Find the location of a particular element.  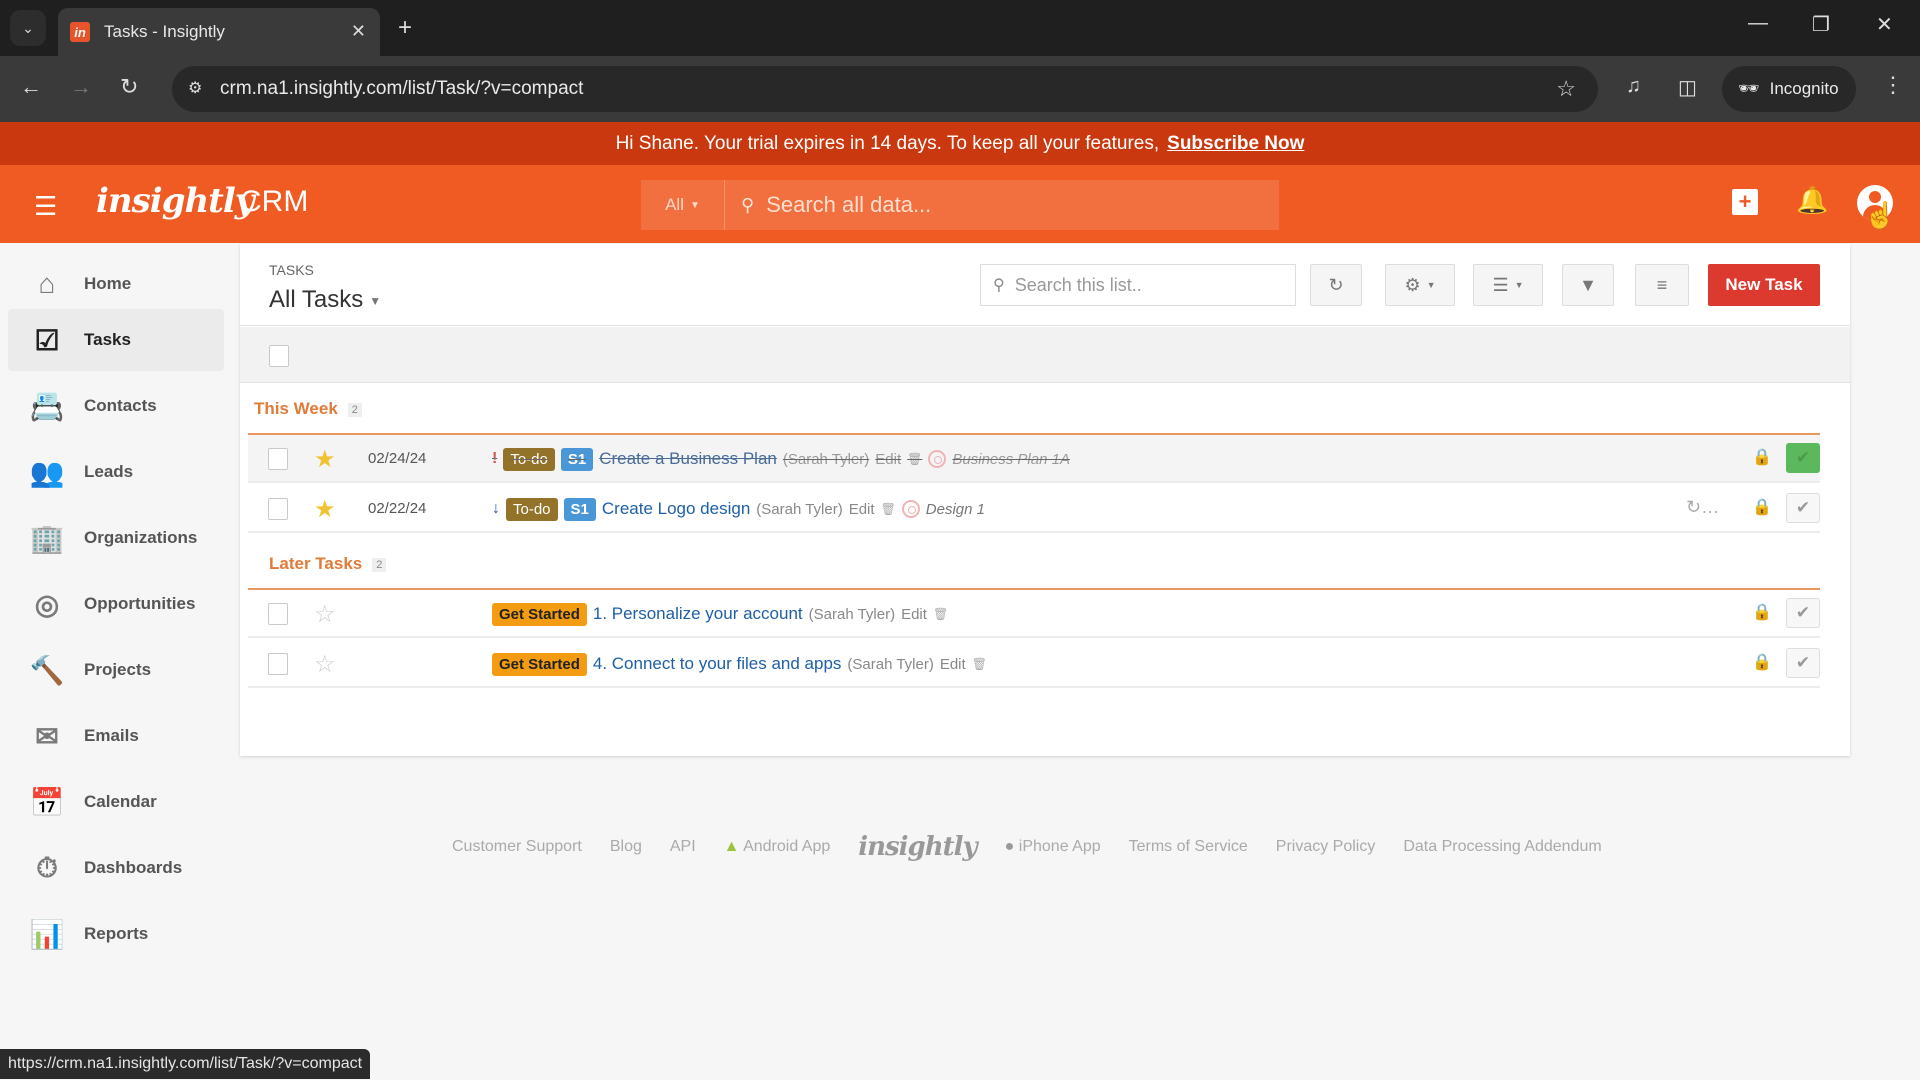

sidebar-item-leads: 👥 Leads is located at coordinates (116, 472).